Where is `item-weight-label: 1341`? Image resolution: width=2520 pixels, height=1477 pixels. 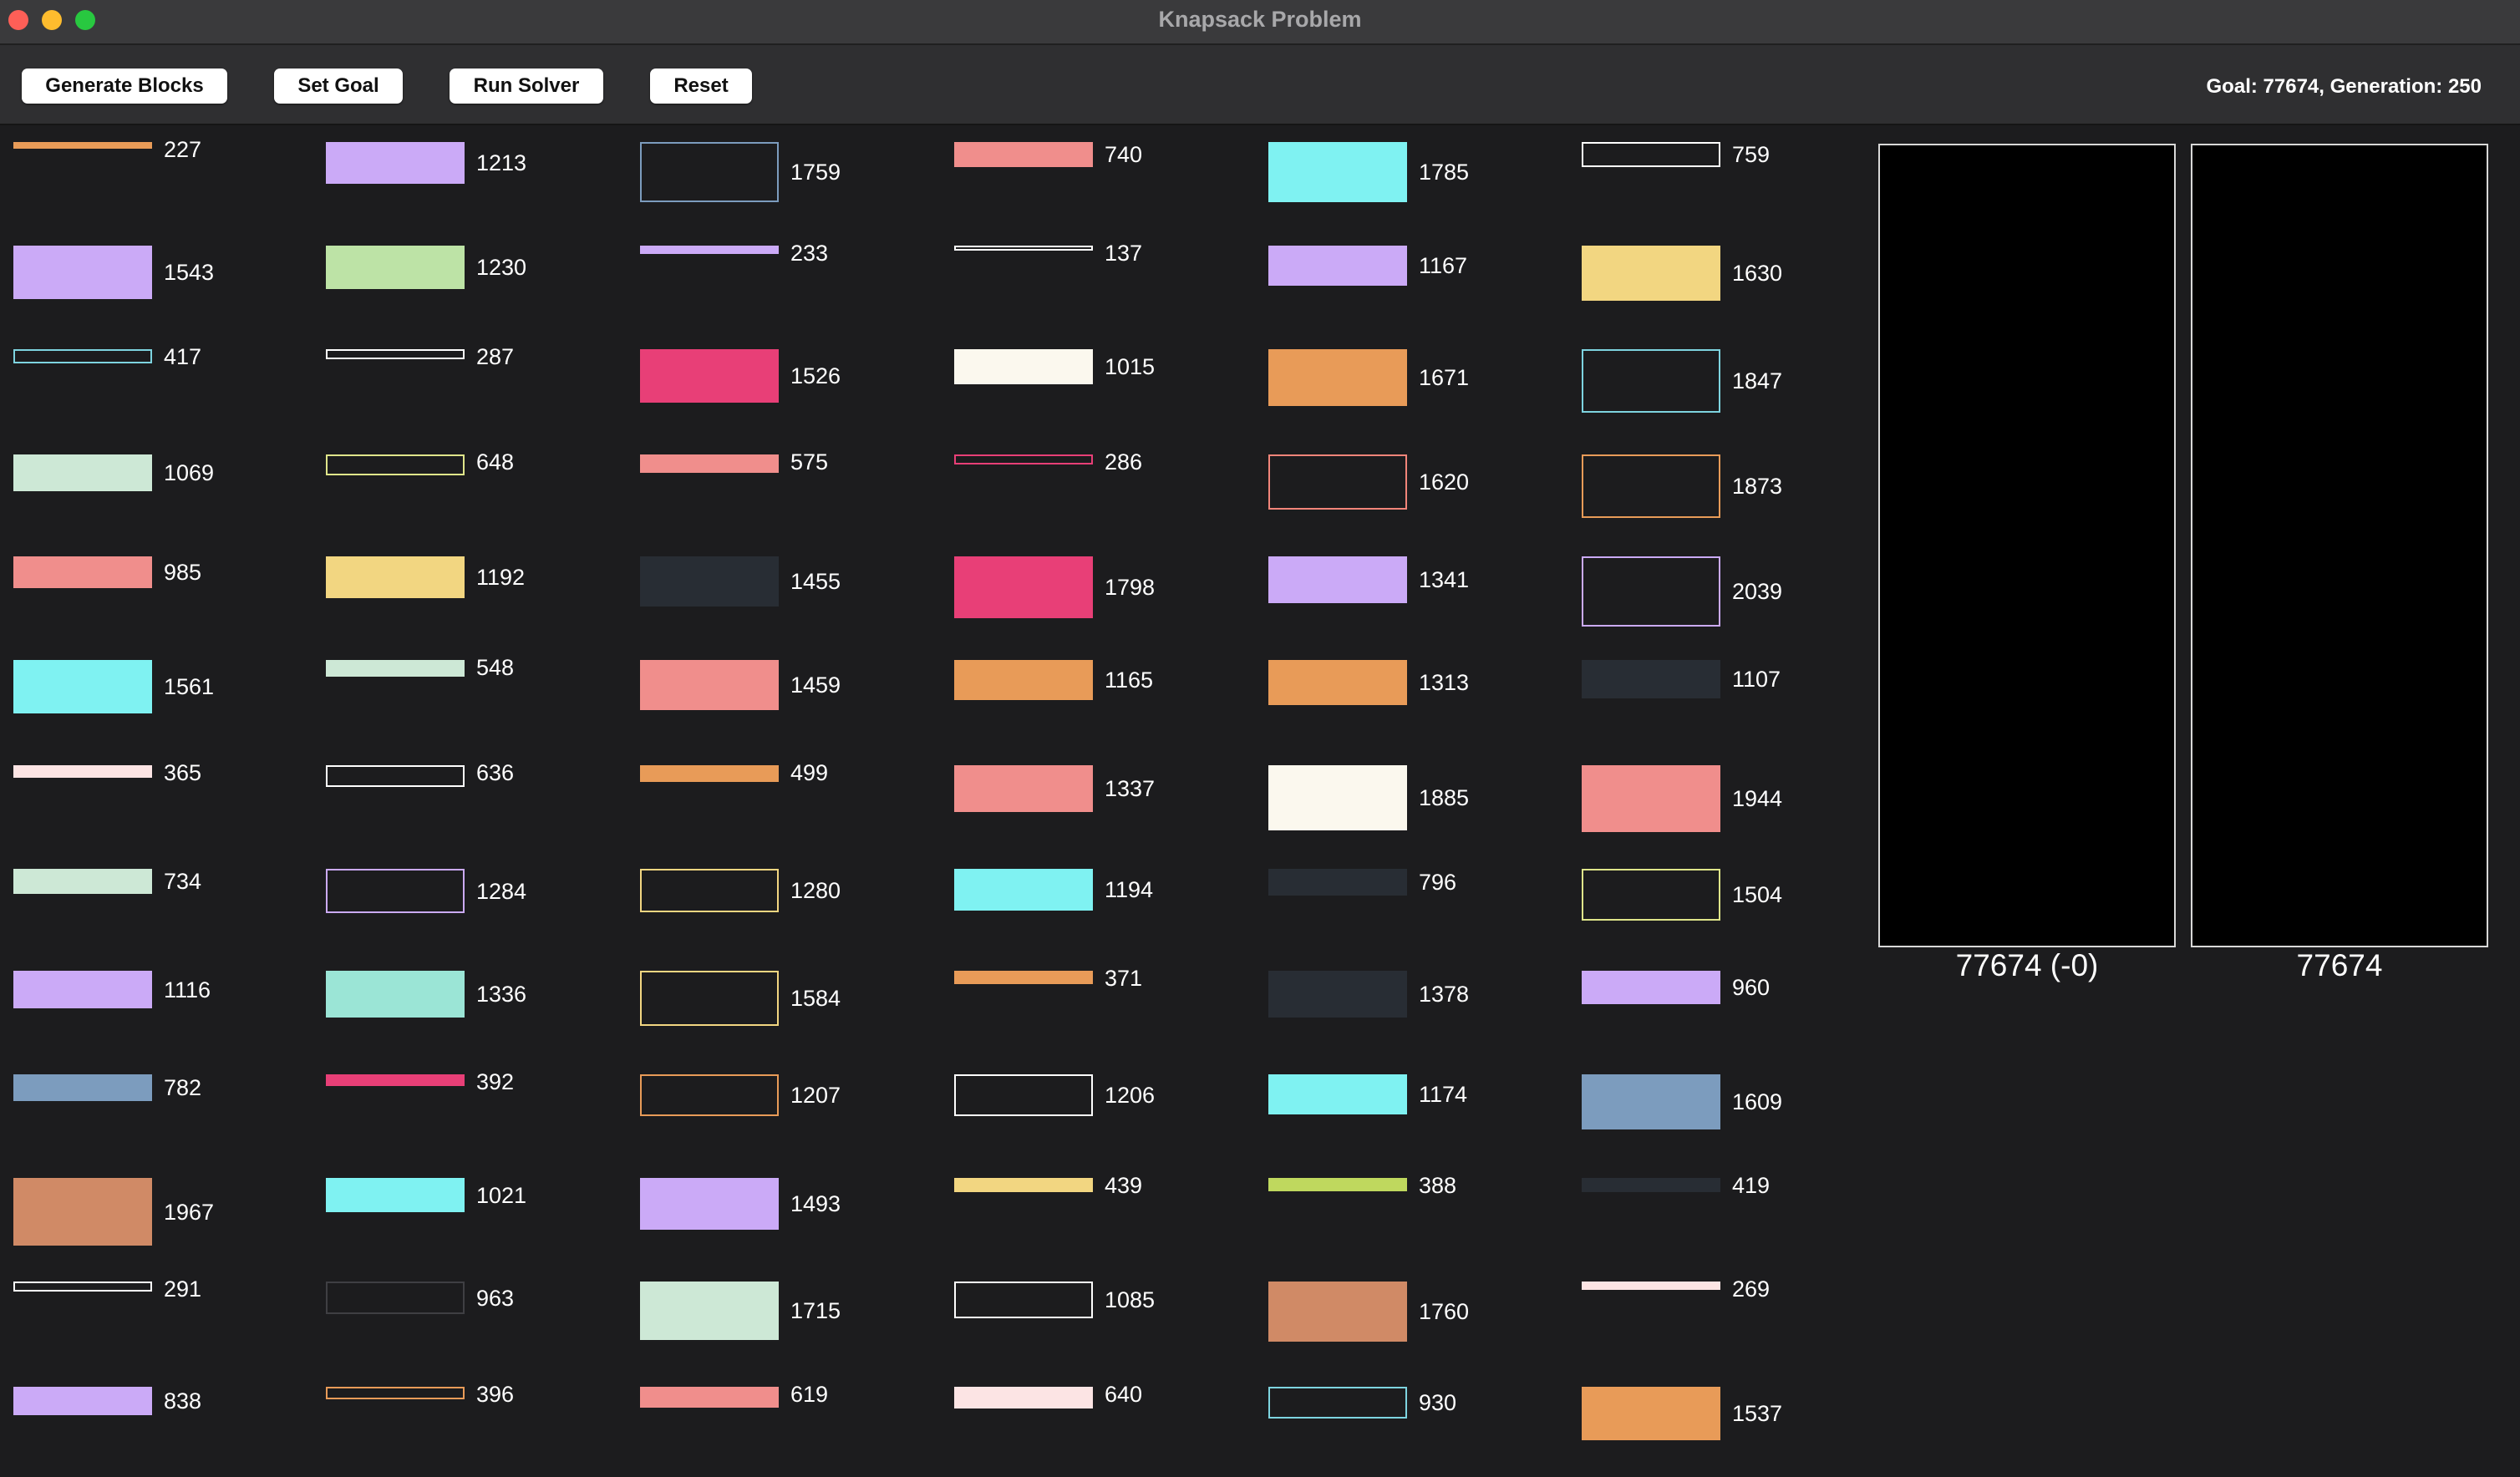
item-weight-label: 1341 is located at coordinates (1444, 579).